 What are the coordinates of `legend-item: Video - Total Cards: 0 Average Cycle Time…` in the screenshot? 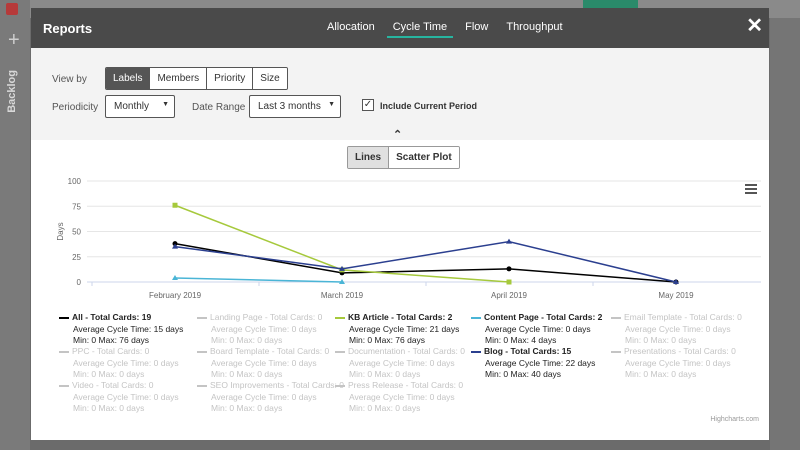 It's located at (119, 397).